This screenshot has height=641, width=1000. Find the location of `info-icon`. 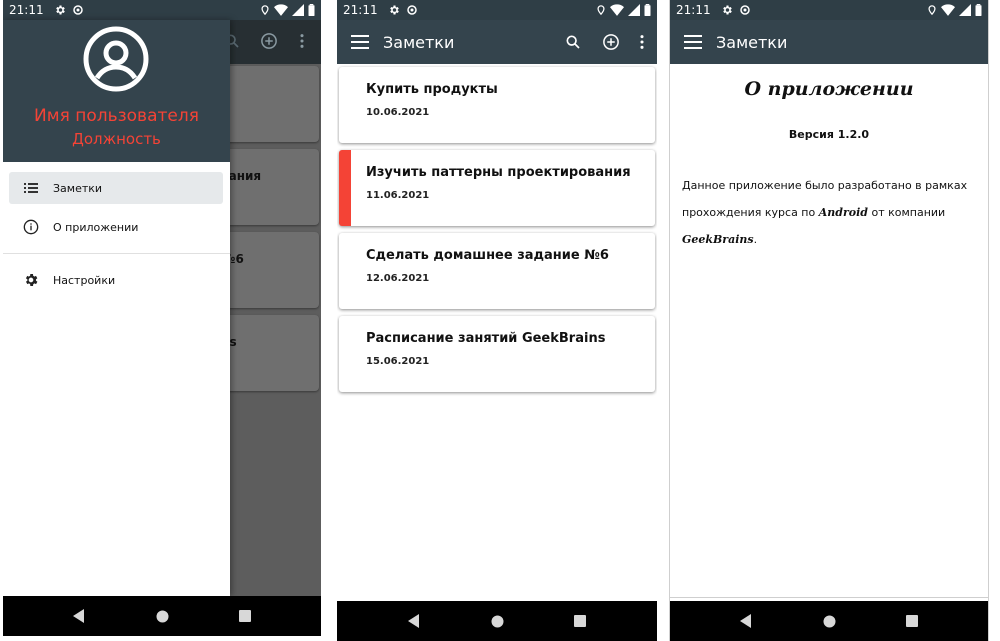

info-icon is located at coordinates (31, 227).